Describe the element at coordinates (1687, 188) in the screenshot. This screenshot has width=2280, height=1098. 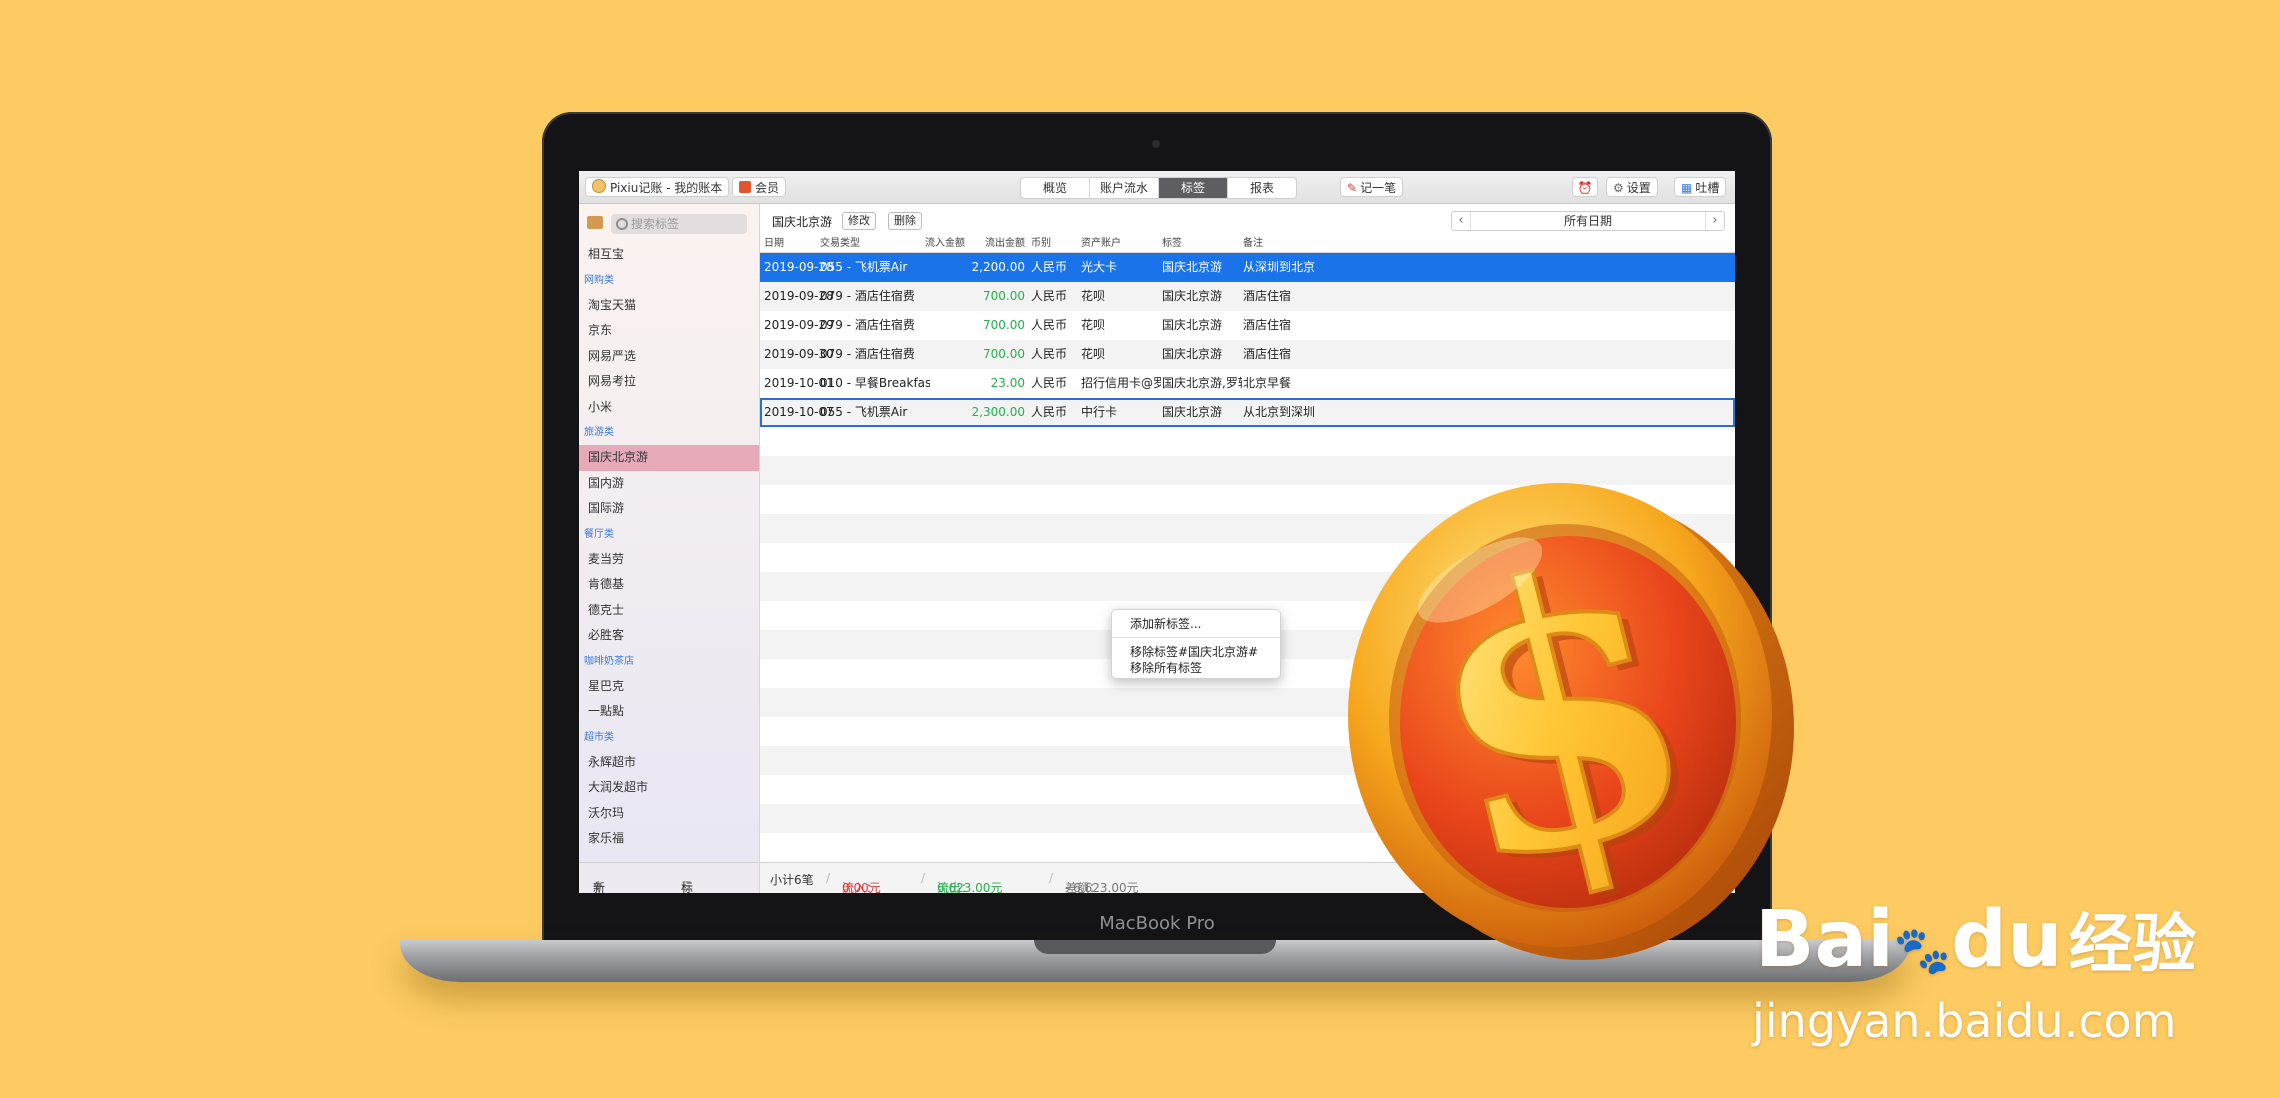
I see `chat-icon: ▦` at that location.